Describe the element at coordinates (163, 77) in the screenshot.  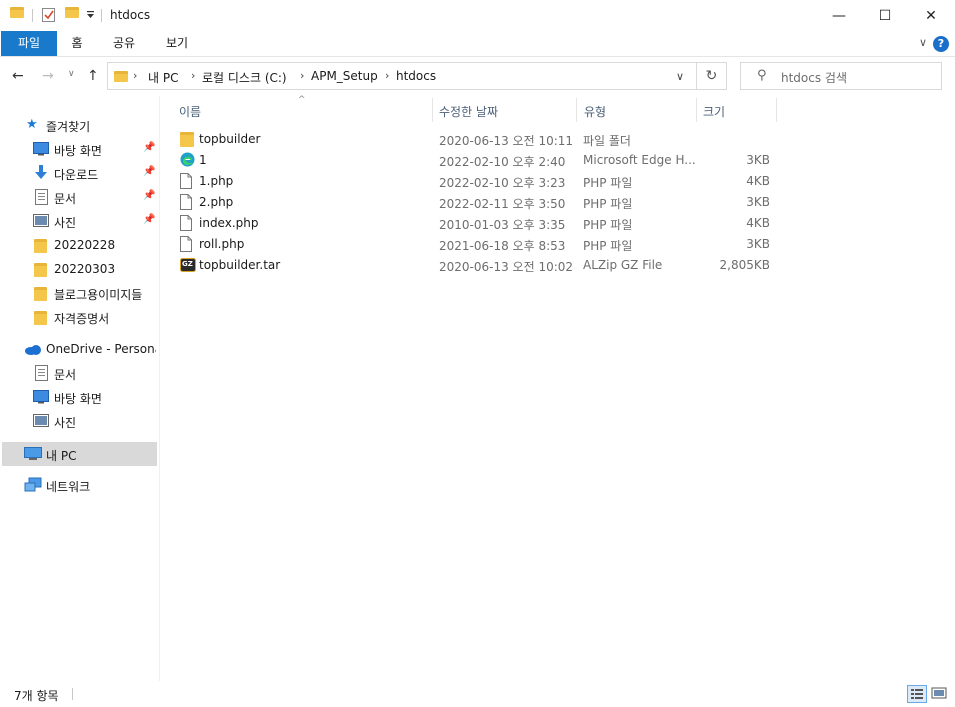
I see `breadcrumb-this-pc: 내 PC` at that location.